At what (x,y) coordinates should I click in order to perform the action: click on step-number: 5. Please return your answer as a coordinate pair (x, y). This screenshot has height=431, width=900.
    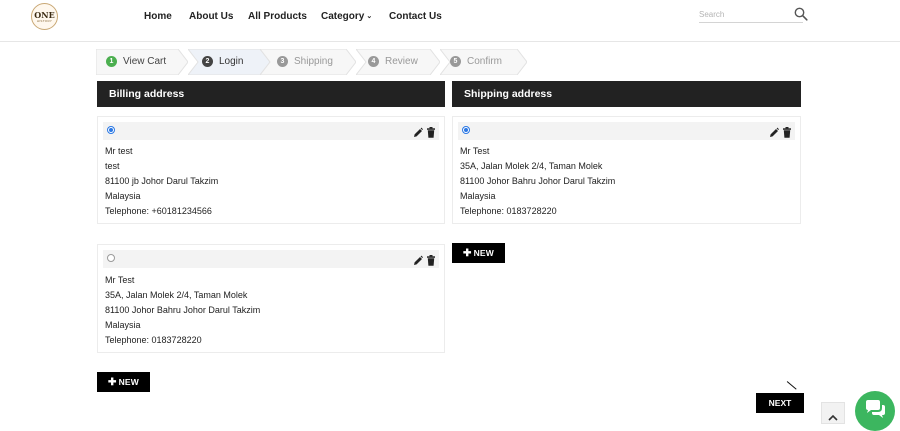
    Looking at the image, I should click on (455, 61).